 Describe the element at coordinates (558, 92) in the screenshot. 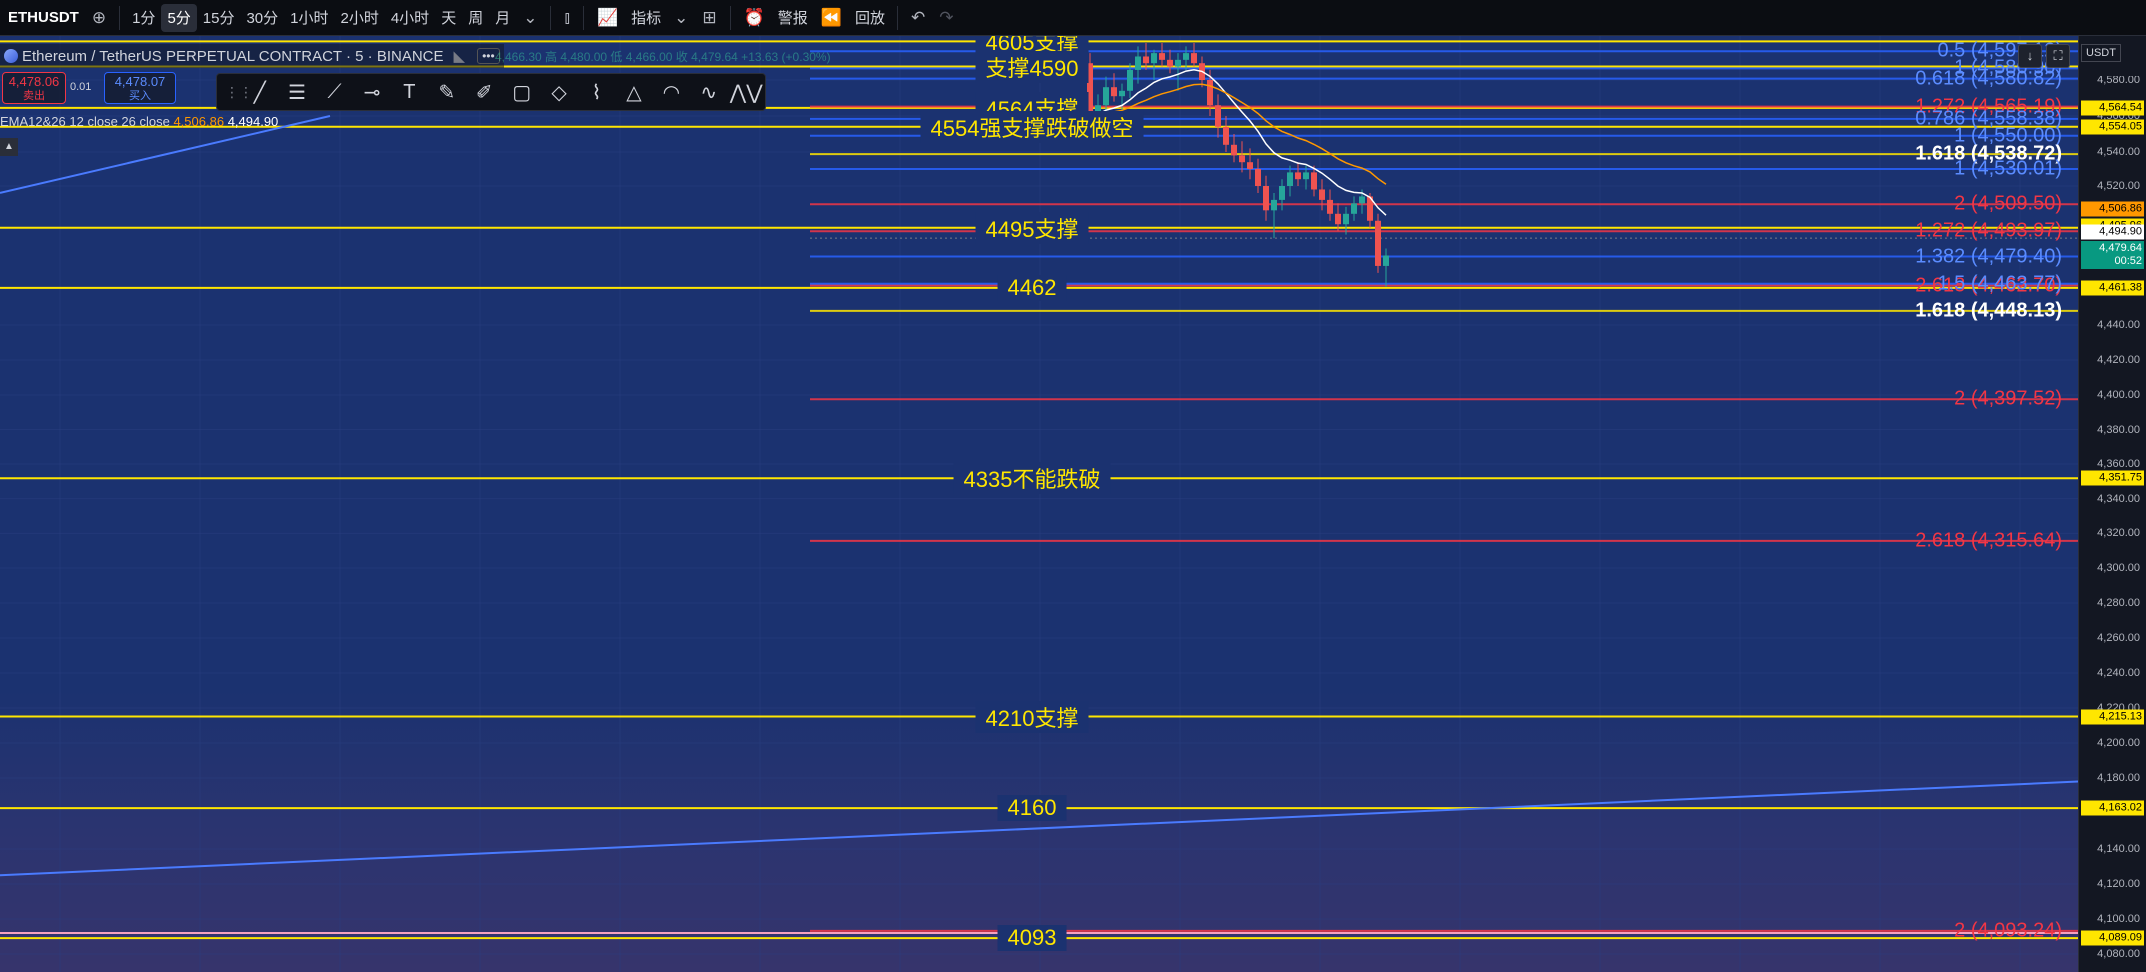

I see `path-icon: ◇` at that location.